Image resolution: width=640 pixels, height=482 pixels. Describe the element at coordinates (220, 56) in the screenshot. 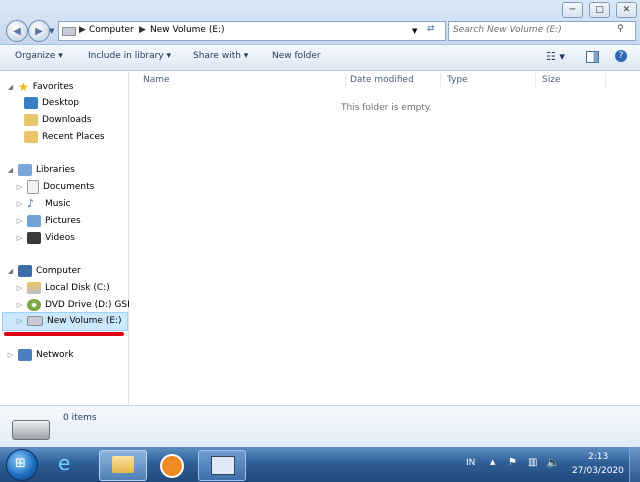

I see `share-with-menu: Share with ▾` at that location.